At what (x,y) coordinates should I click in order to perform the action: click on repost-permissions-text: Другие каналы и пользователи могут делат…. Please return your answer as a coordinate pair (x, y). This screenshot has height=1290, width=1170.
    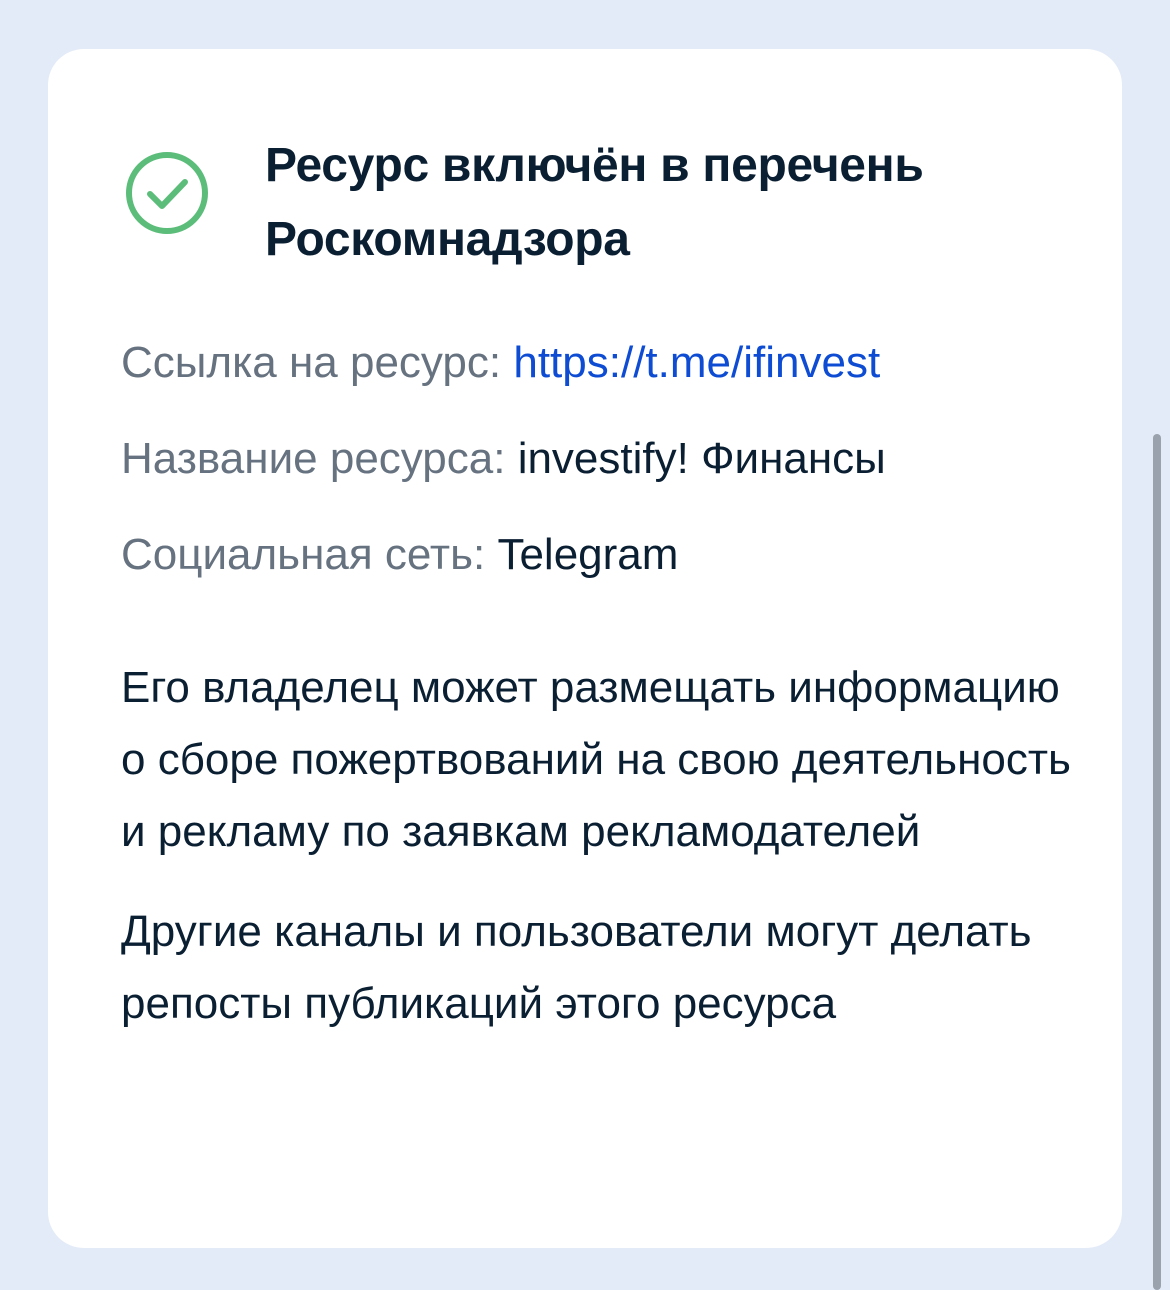
    Looking at the image, I should click on (576, 967).